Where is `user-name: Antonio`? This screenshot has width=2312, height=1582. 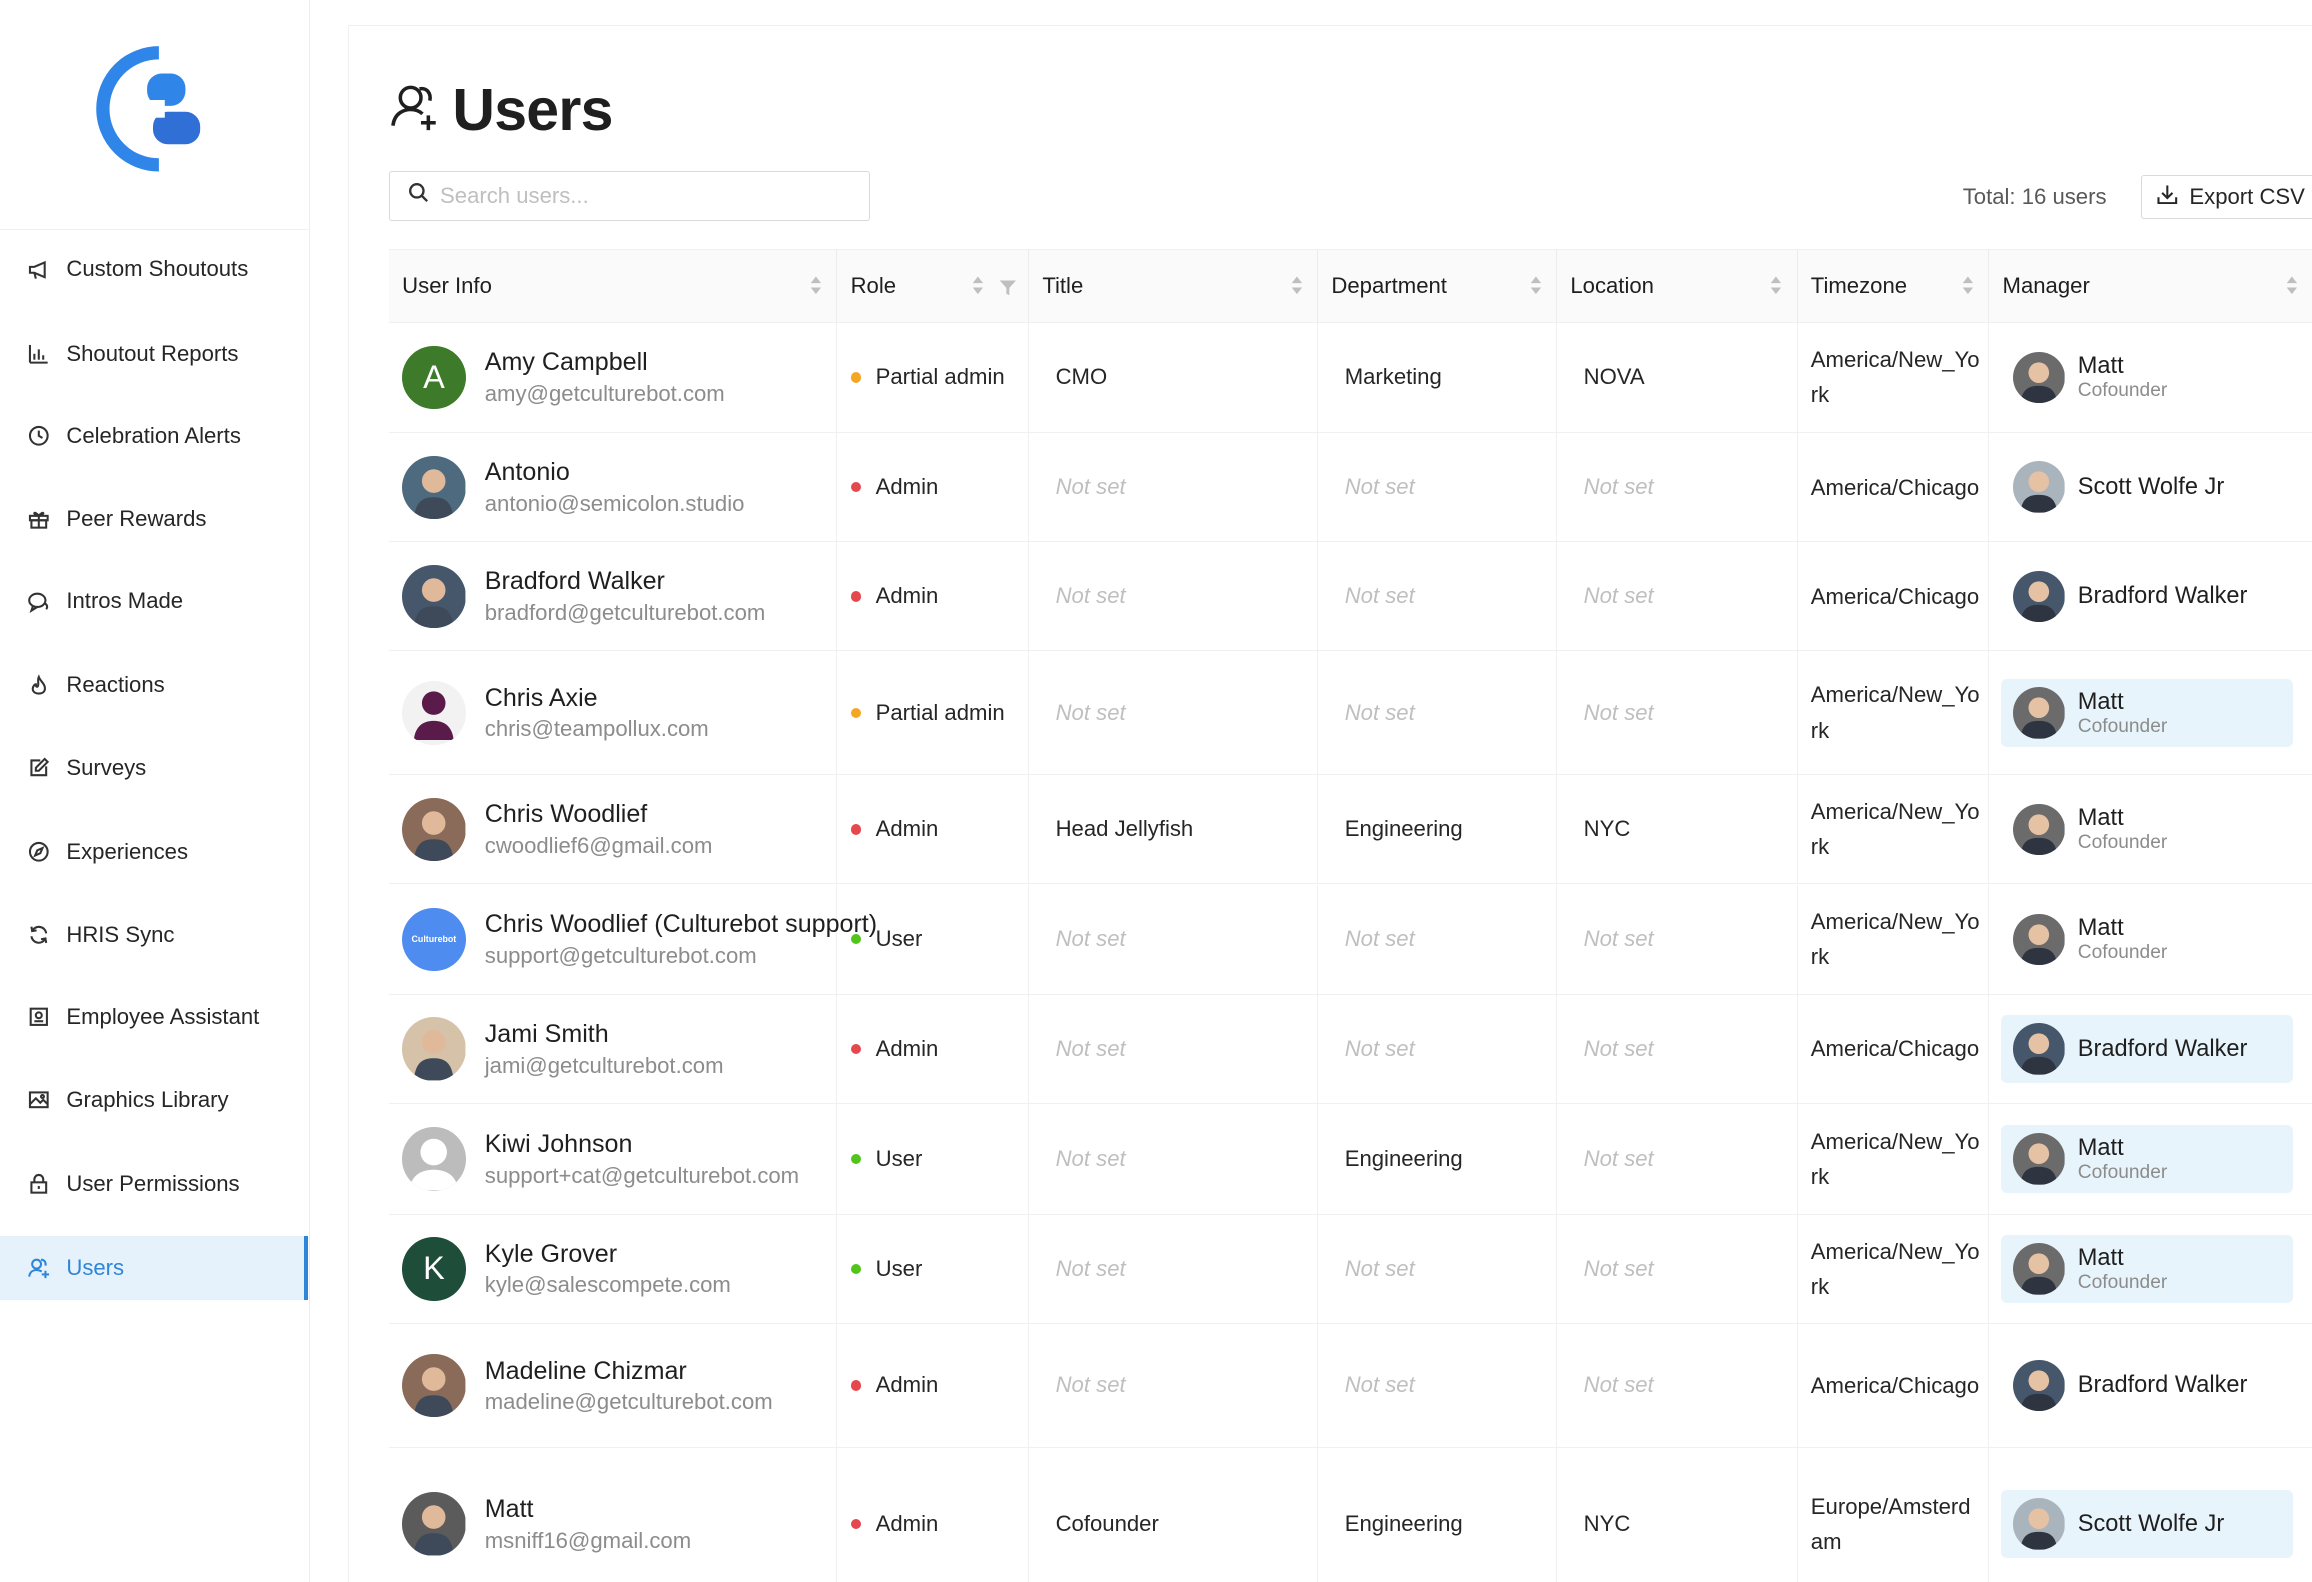
user-name: Antonio is located at coordinates (615, 472).